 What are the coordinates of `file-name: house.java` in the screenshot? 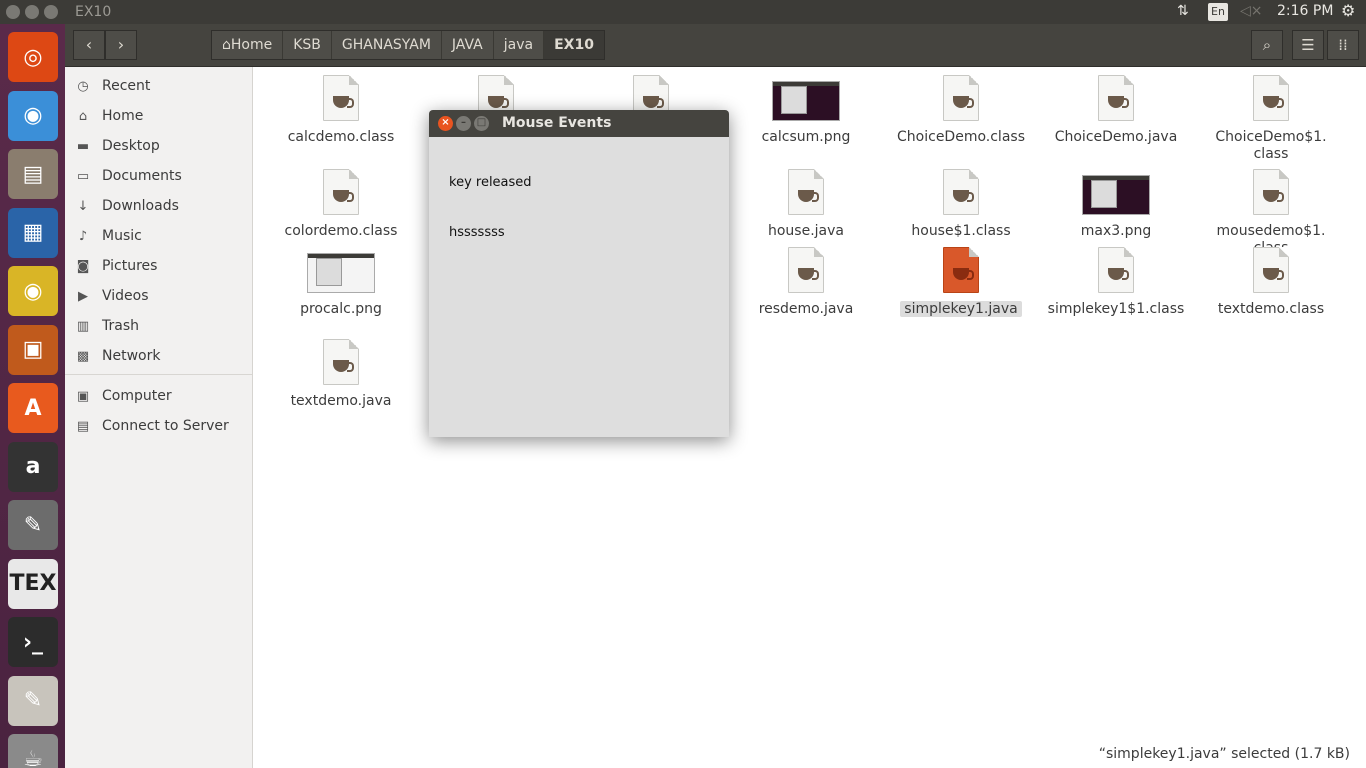 It's located at (806, 231).